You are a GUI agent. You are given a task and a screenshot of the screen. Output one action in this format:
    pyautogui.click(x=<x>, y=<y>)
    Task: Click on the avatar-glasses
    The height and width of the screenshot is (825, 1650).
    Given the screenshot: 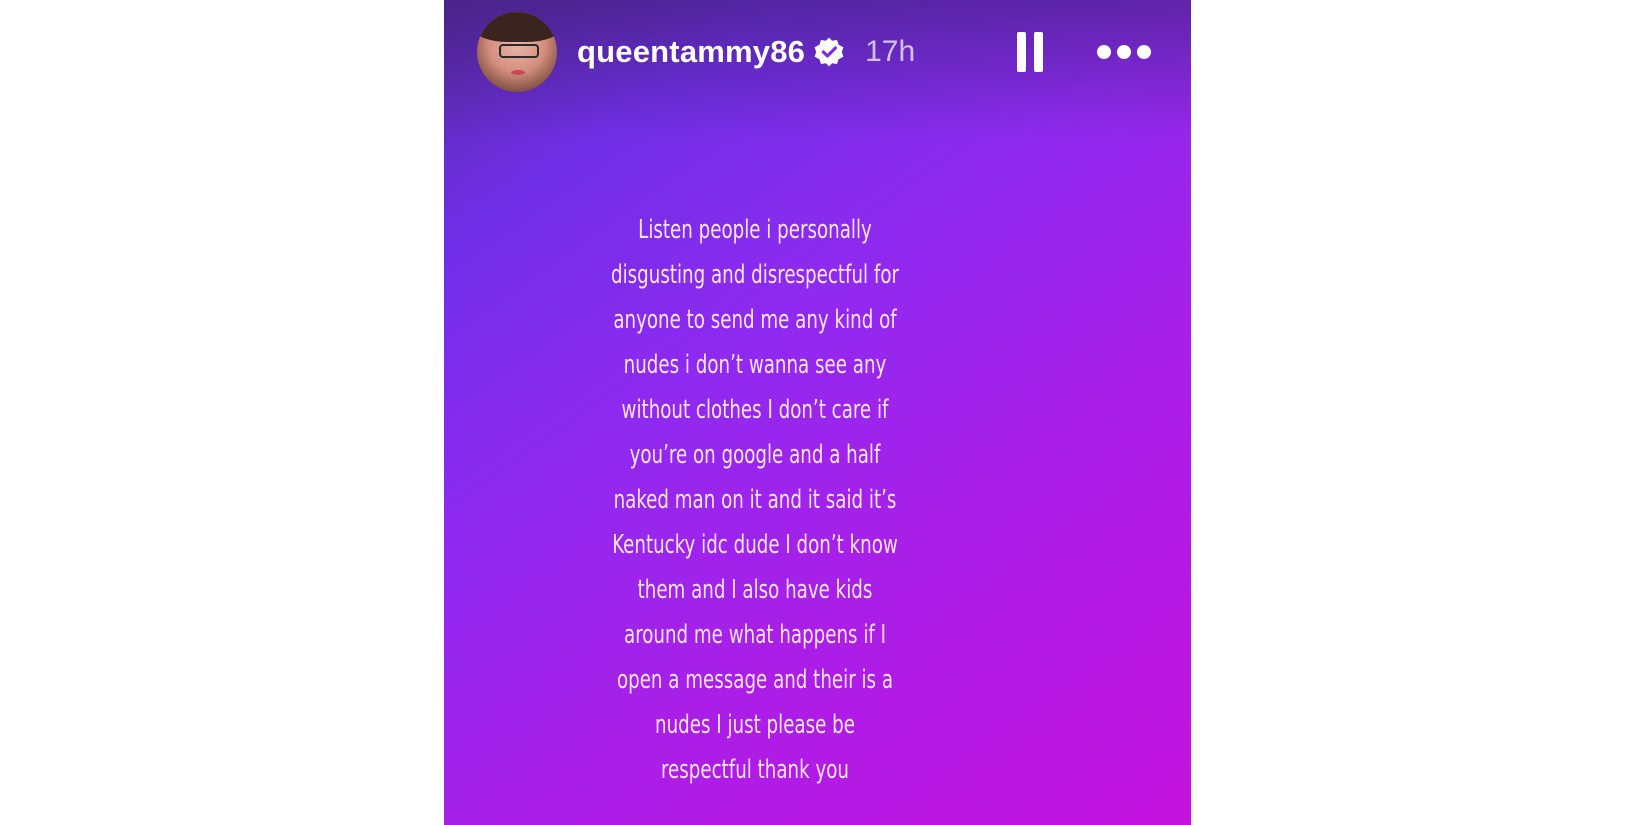 What is the action you would take?
    pyautogui.click(x=519, y=51)
    